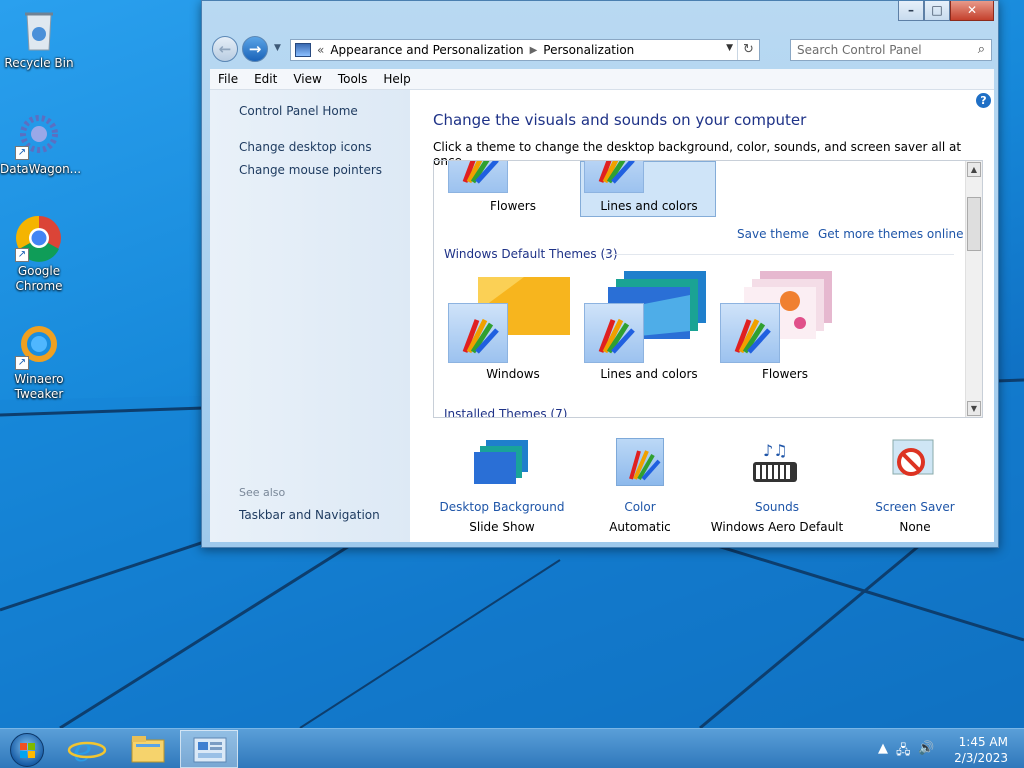 The height and width of the screenshot is (768, 1024). I want to click on control-panel-taskbar-button, so click(209, 749).